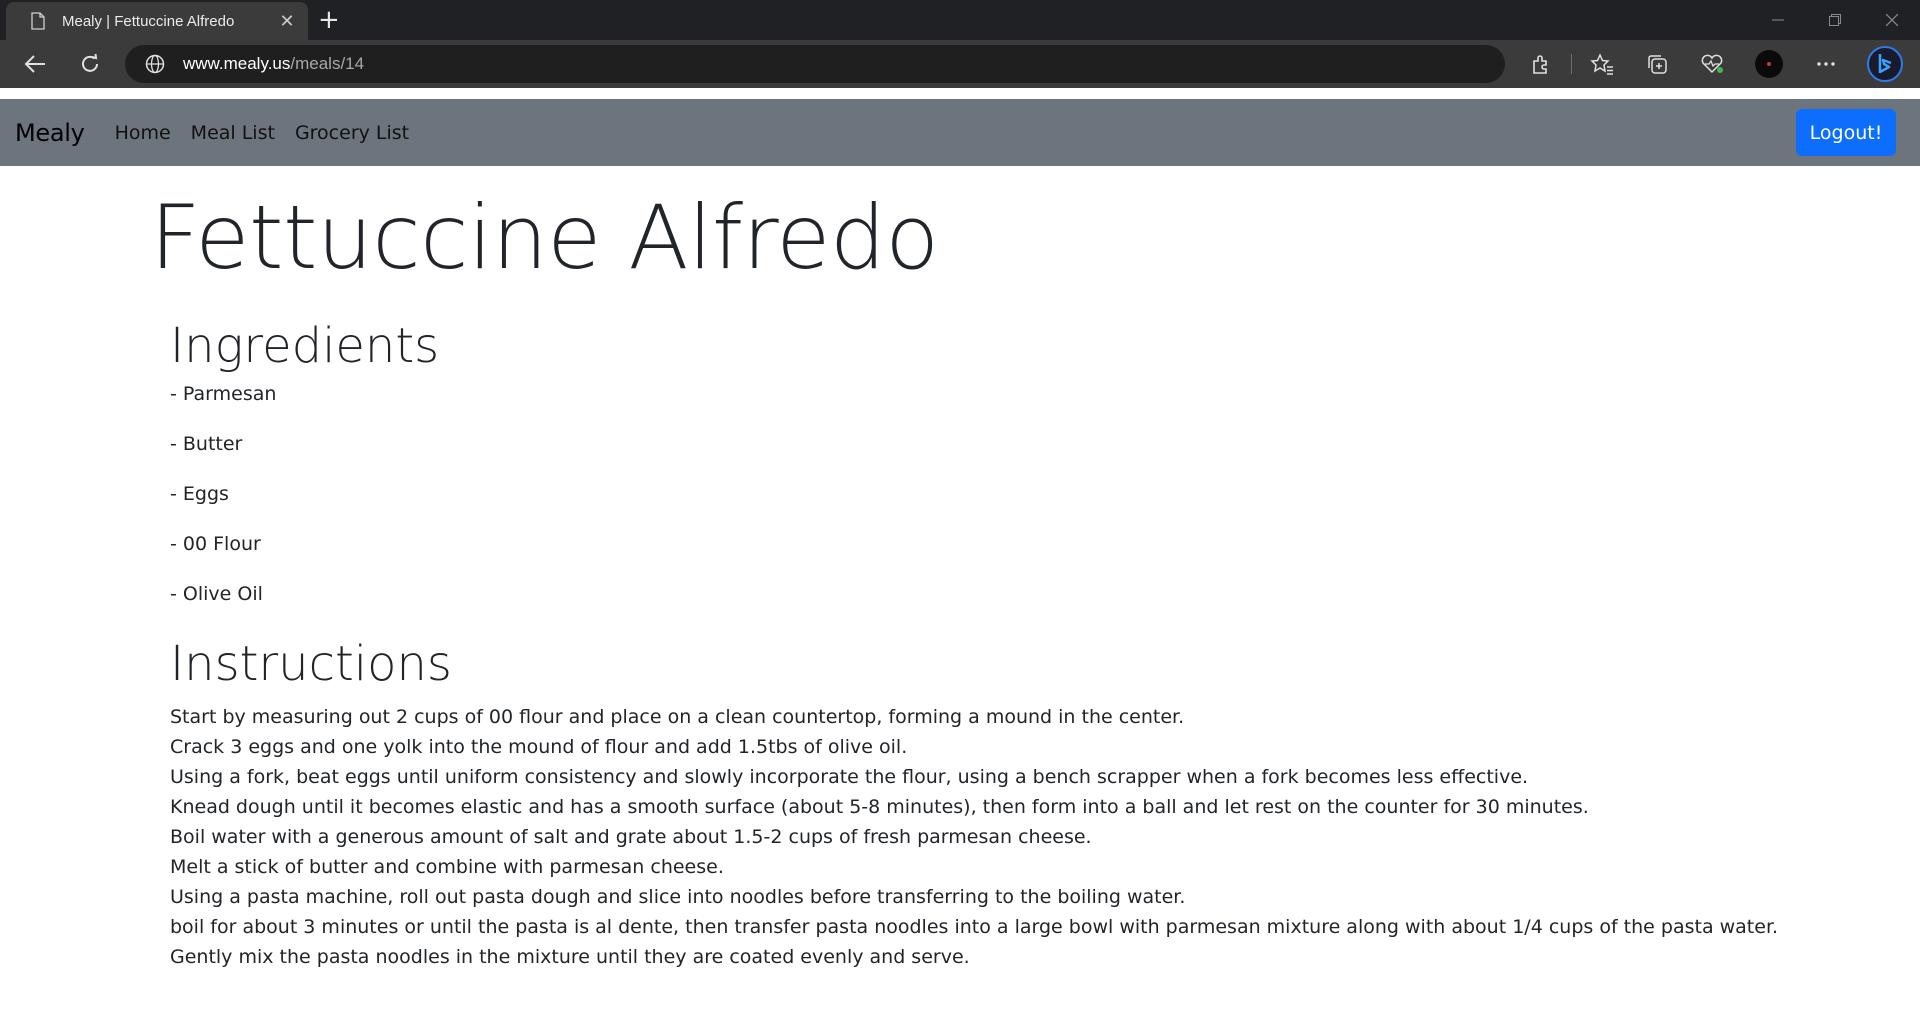  What do you see at coordinates (1657, 64) in the screenshot?
I see `collections-icon` at bounding box center [1657, 64].